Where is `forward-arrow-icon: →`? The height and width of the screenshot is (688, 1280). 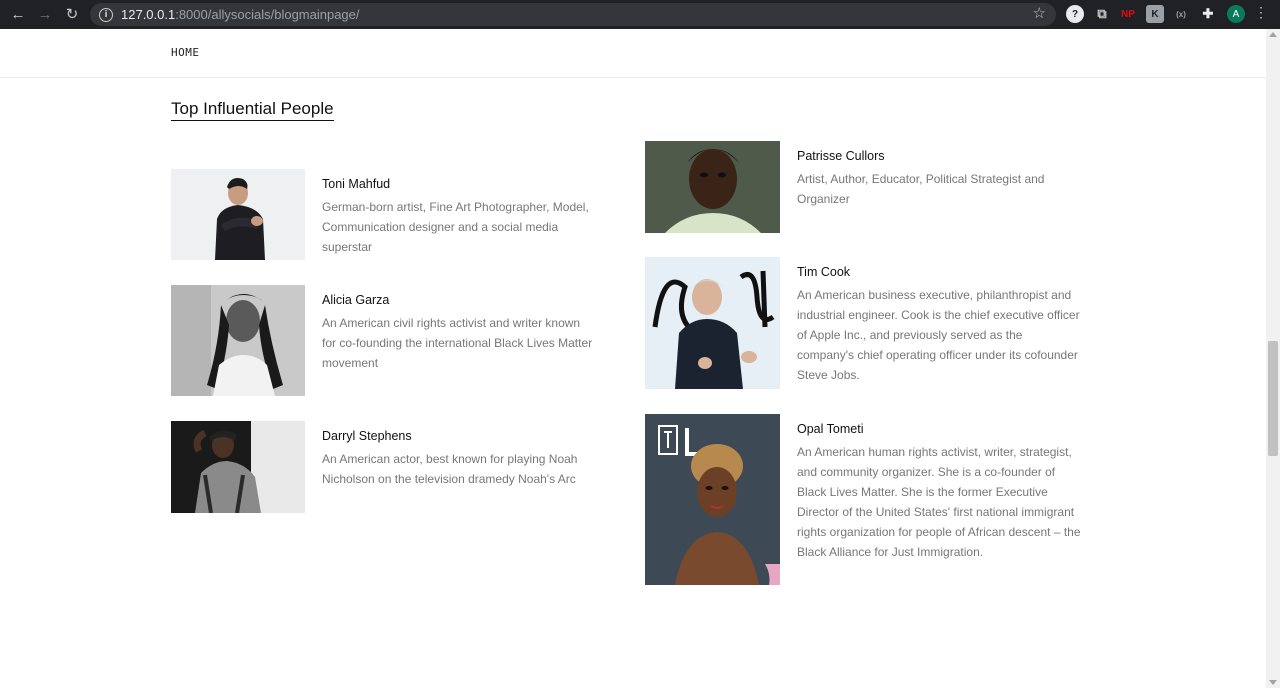 forward-arrow-icon: → is located at coordinates (45, 14).